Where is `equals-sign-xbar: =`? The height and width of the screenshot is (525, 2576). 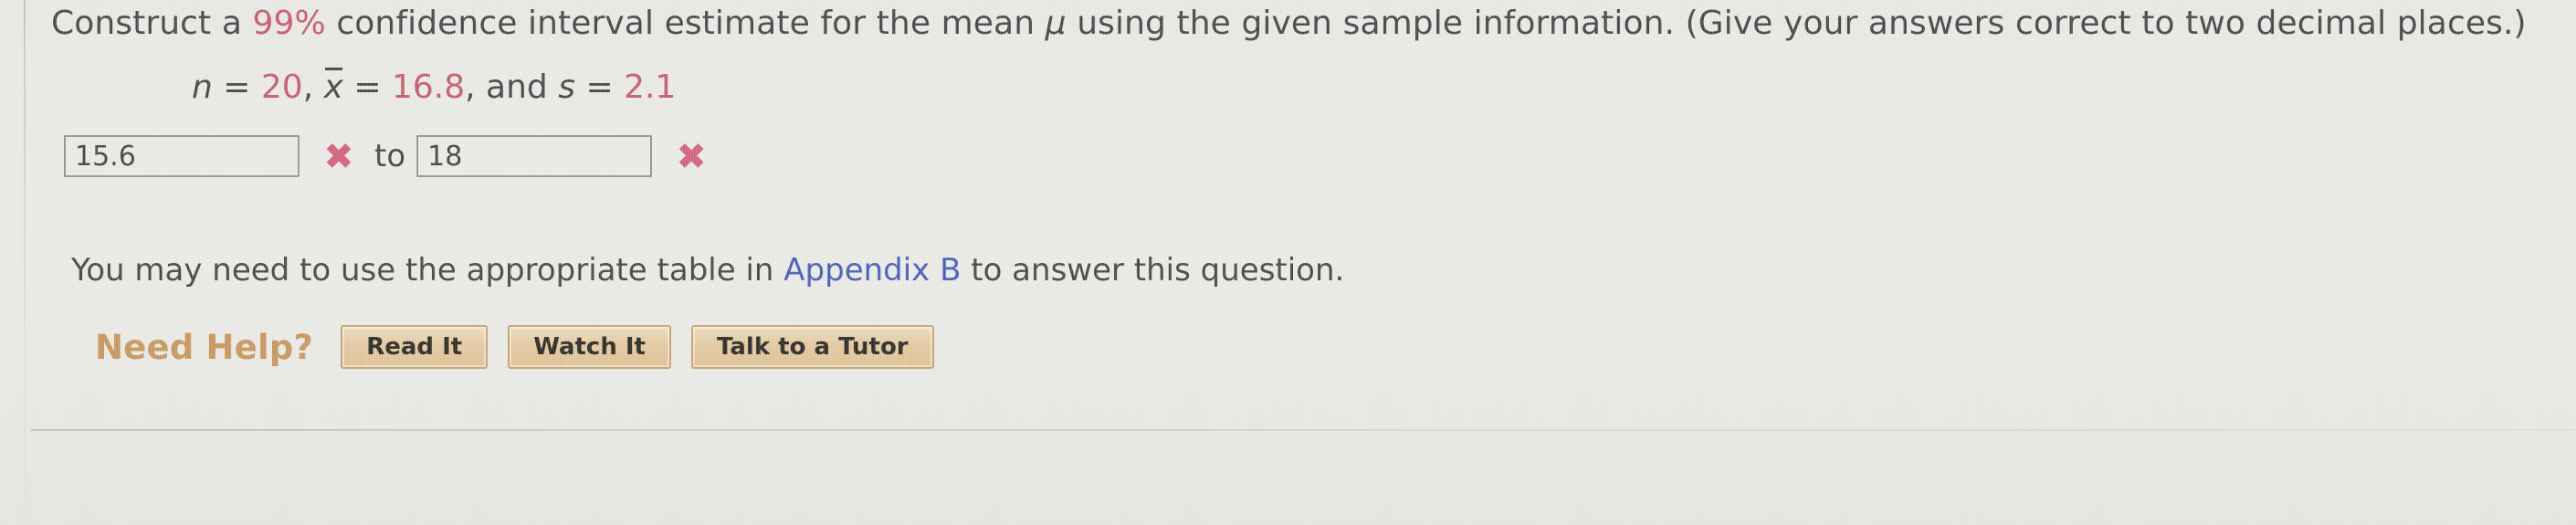
equals-sign-xbar: = is located at coordinates (367, 87).